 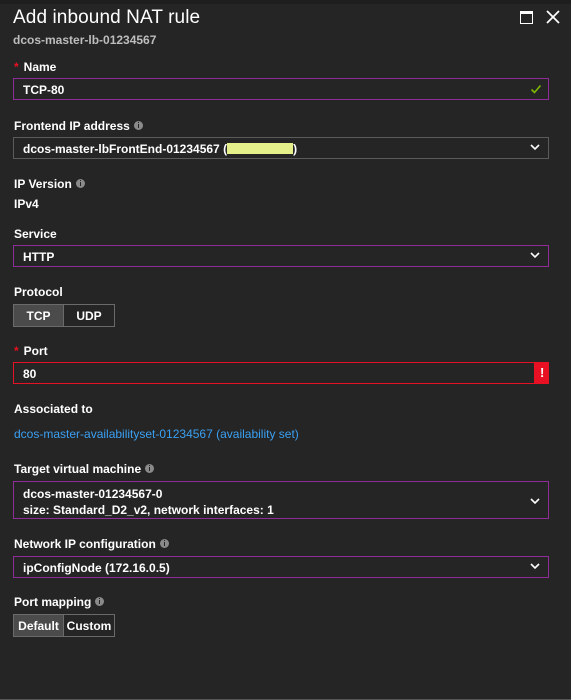 I want to click on maximize-button, so click(x=527, y=17).